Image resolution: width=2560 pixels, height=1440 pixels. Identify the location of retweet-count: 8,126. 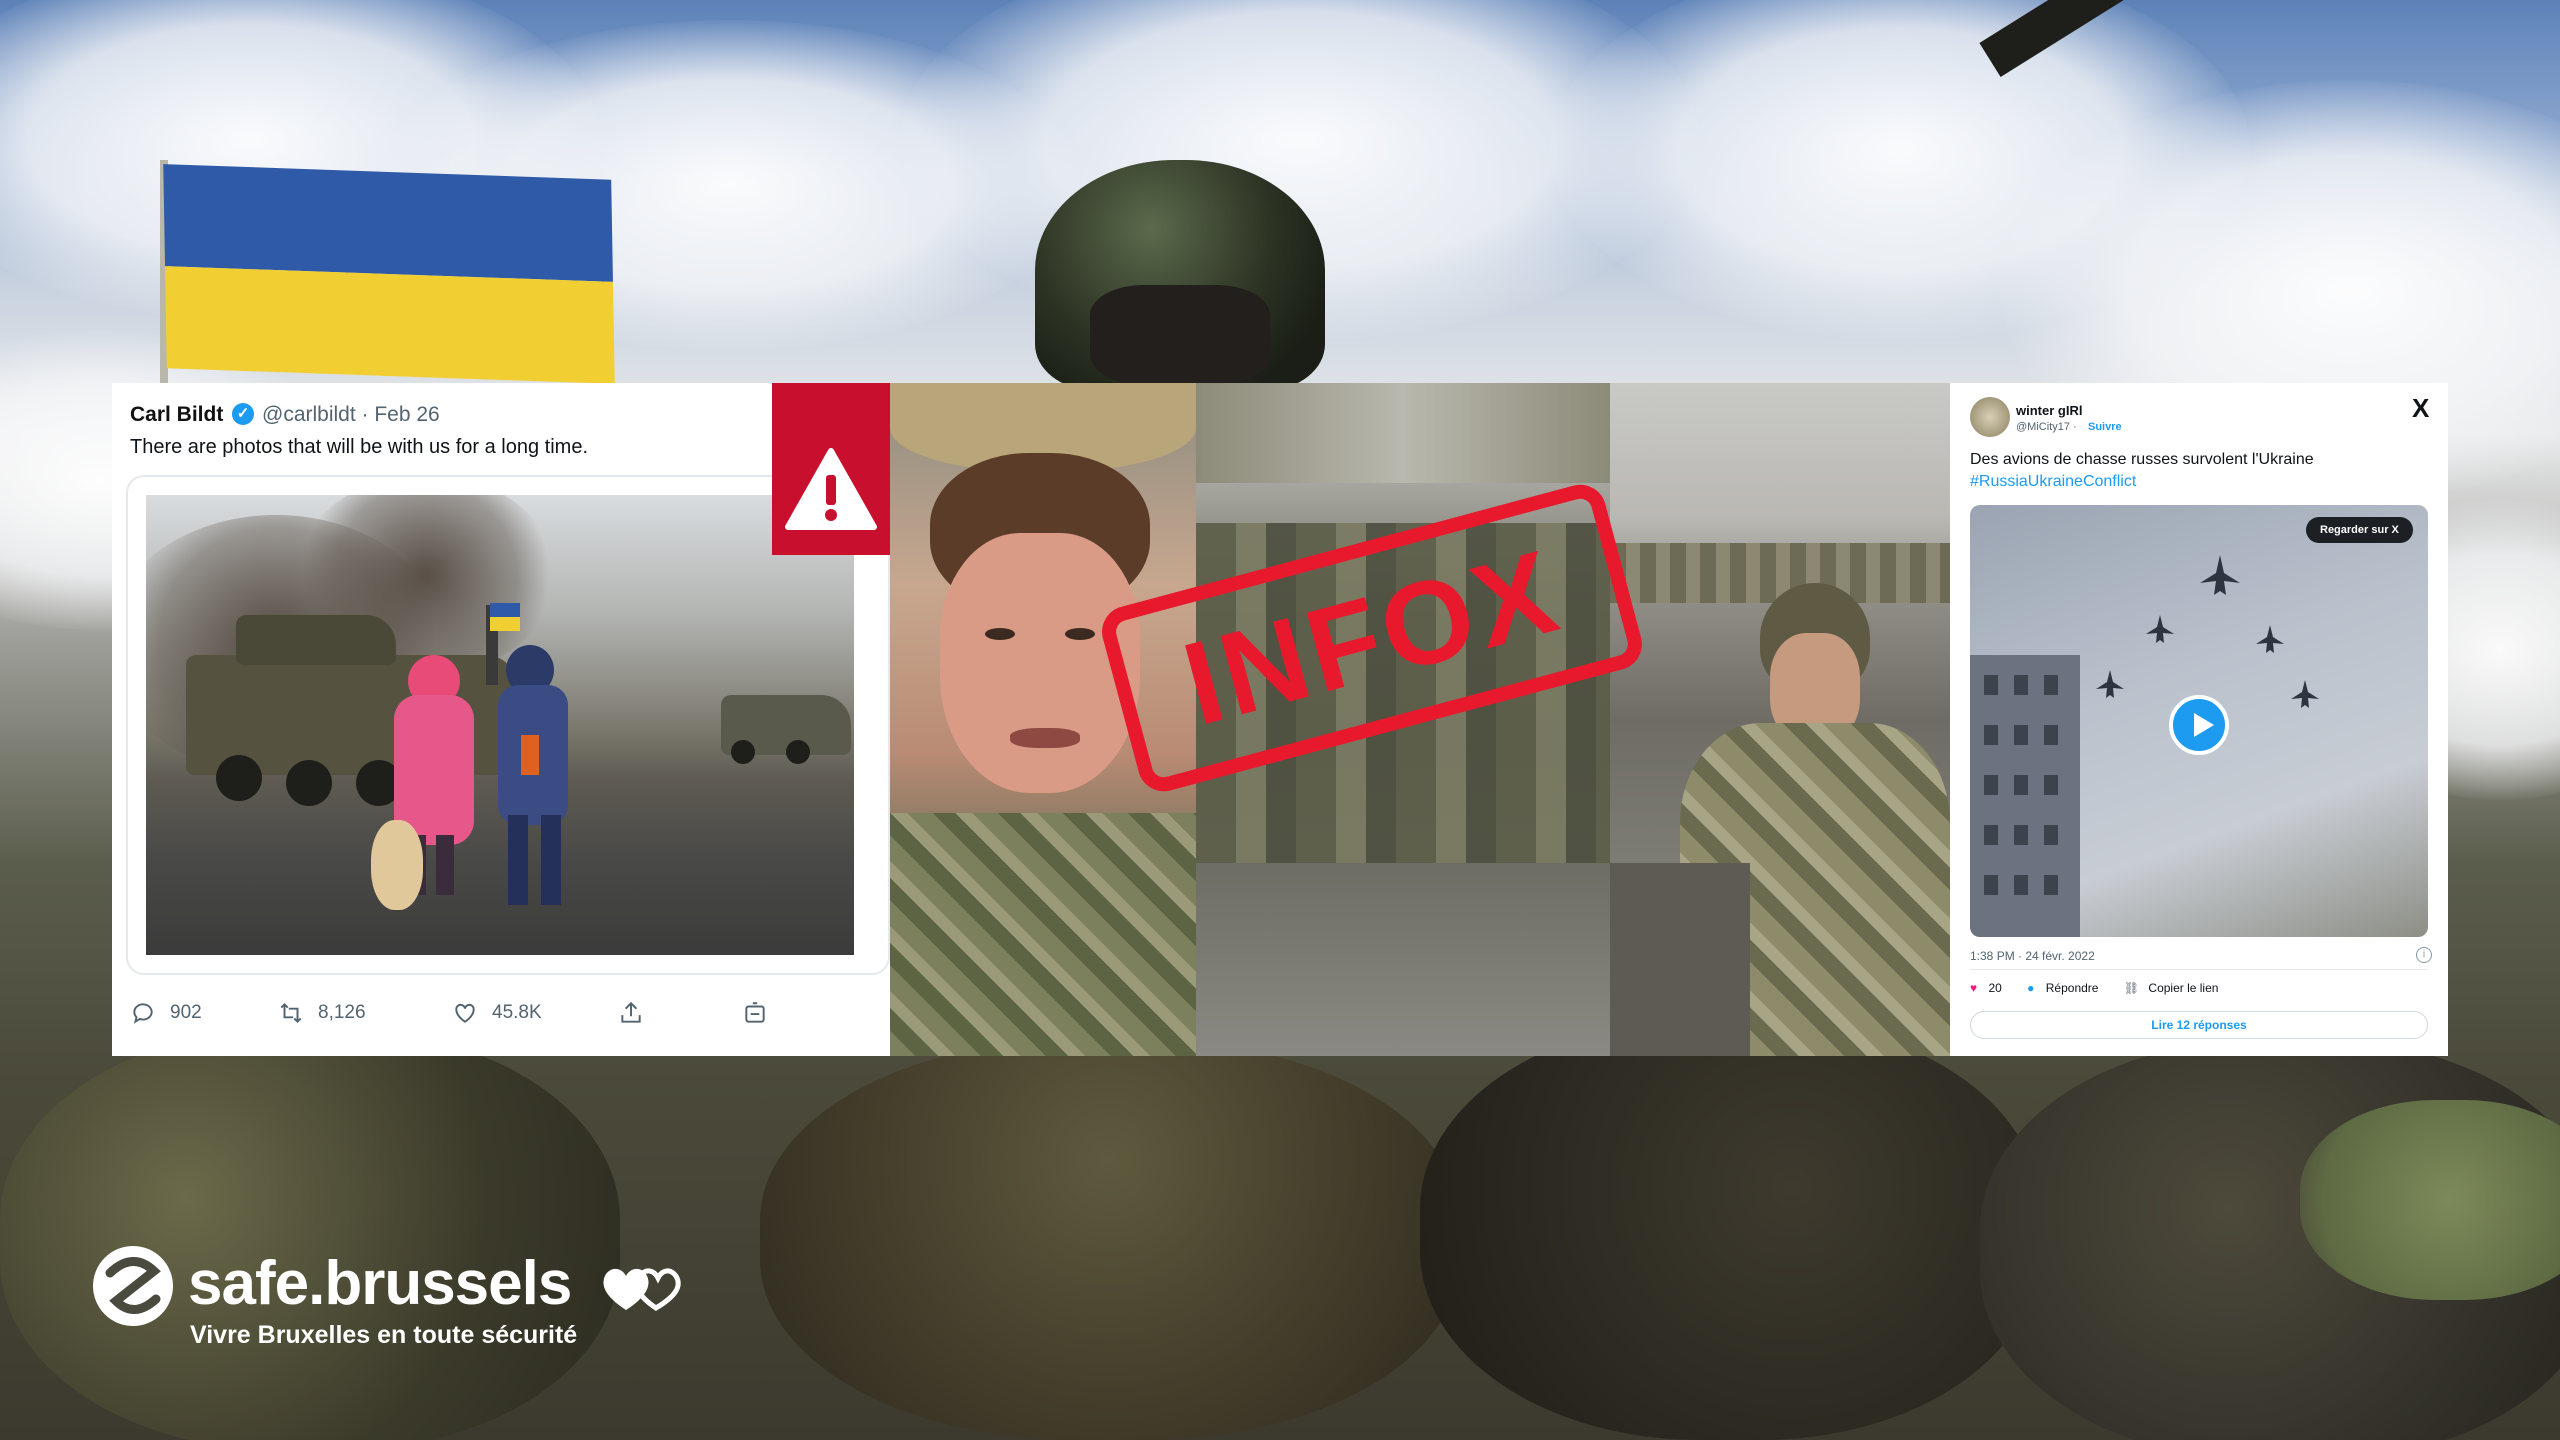
(342, 1012).